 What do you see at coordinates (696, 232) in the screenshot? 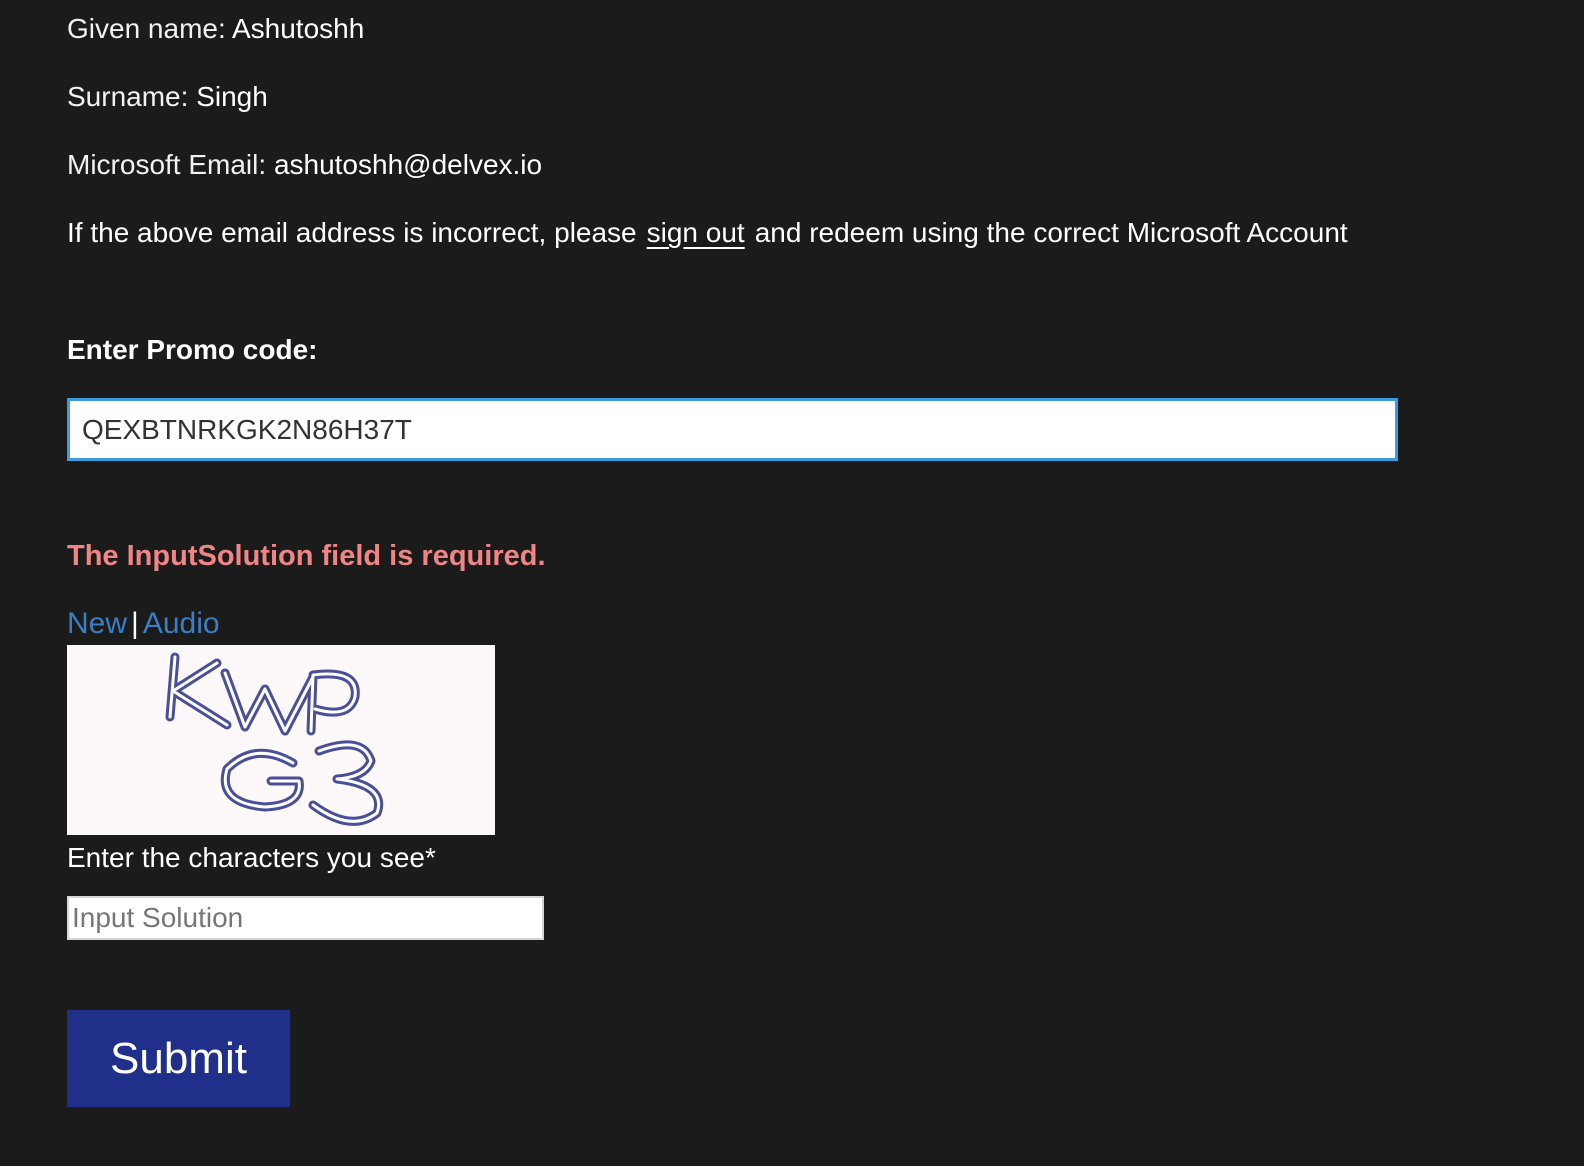
I see `sign-out-link: sign out` at bounding box center [696, 232].